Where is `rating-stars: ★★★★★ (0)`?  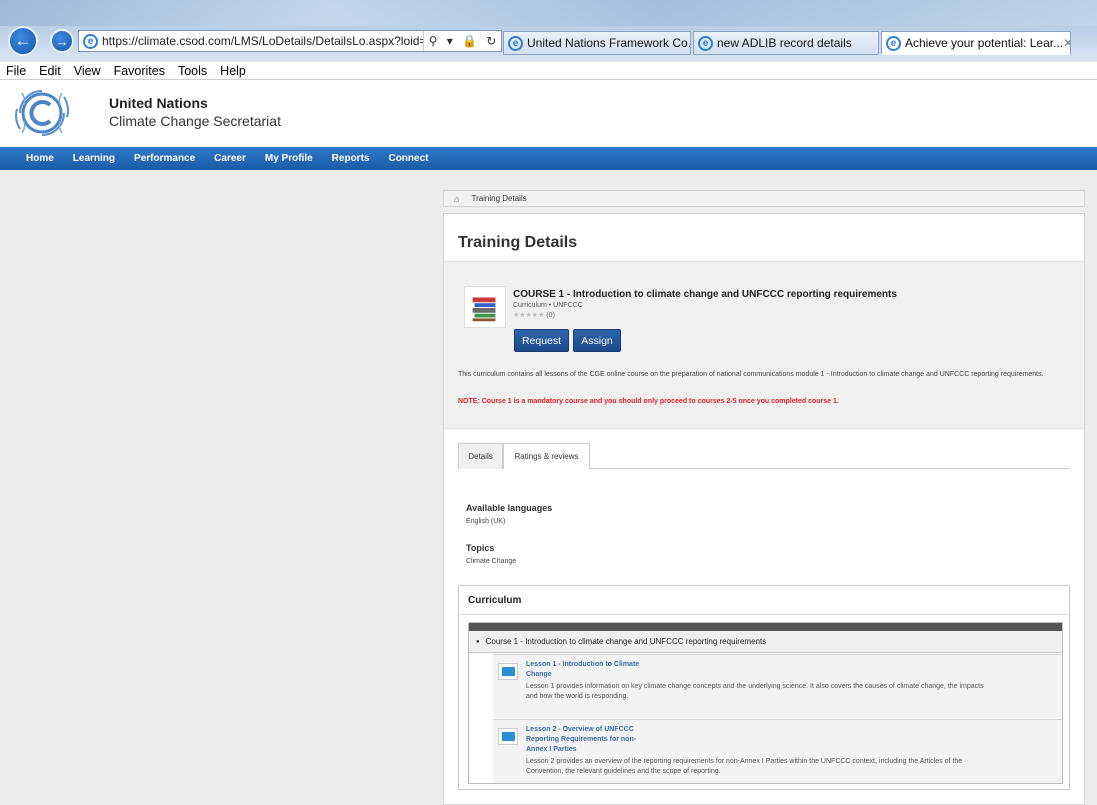 rating-stars: ★★★★★ (0) is located at coordinates (534, 315).